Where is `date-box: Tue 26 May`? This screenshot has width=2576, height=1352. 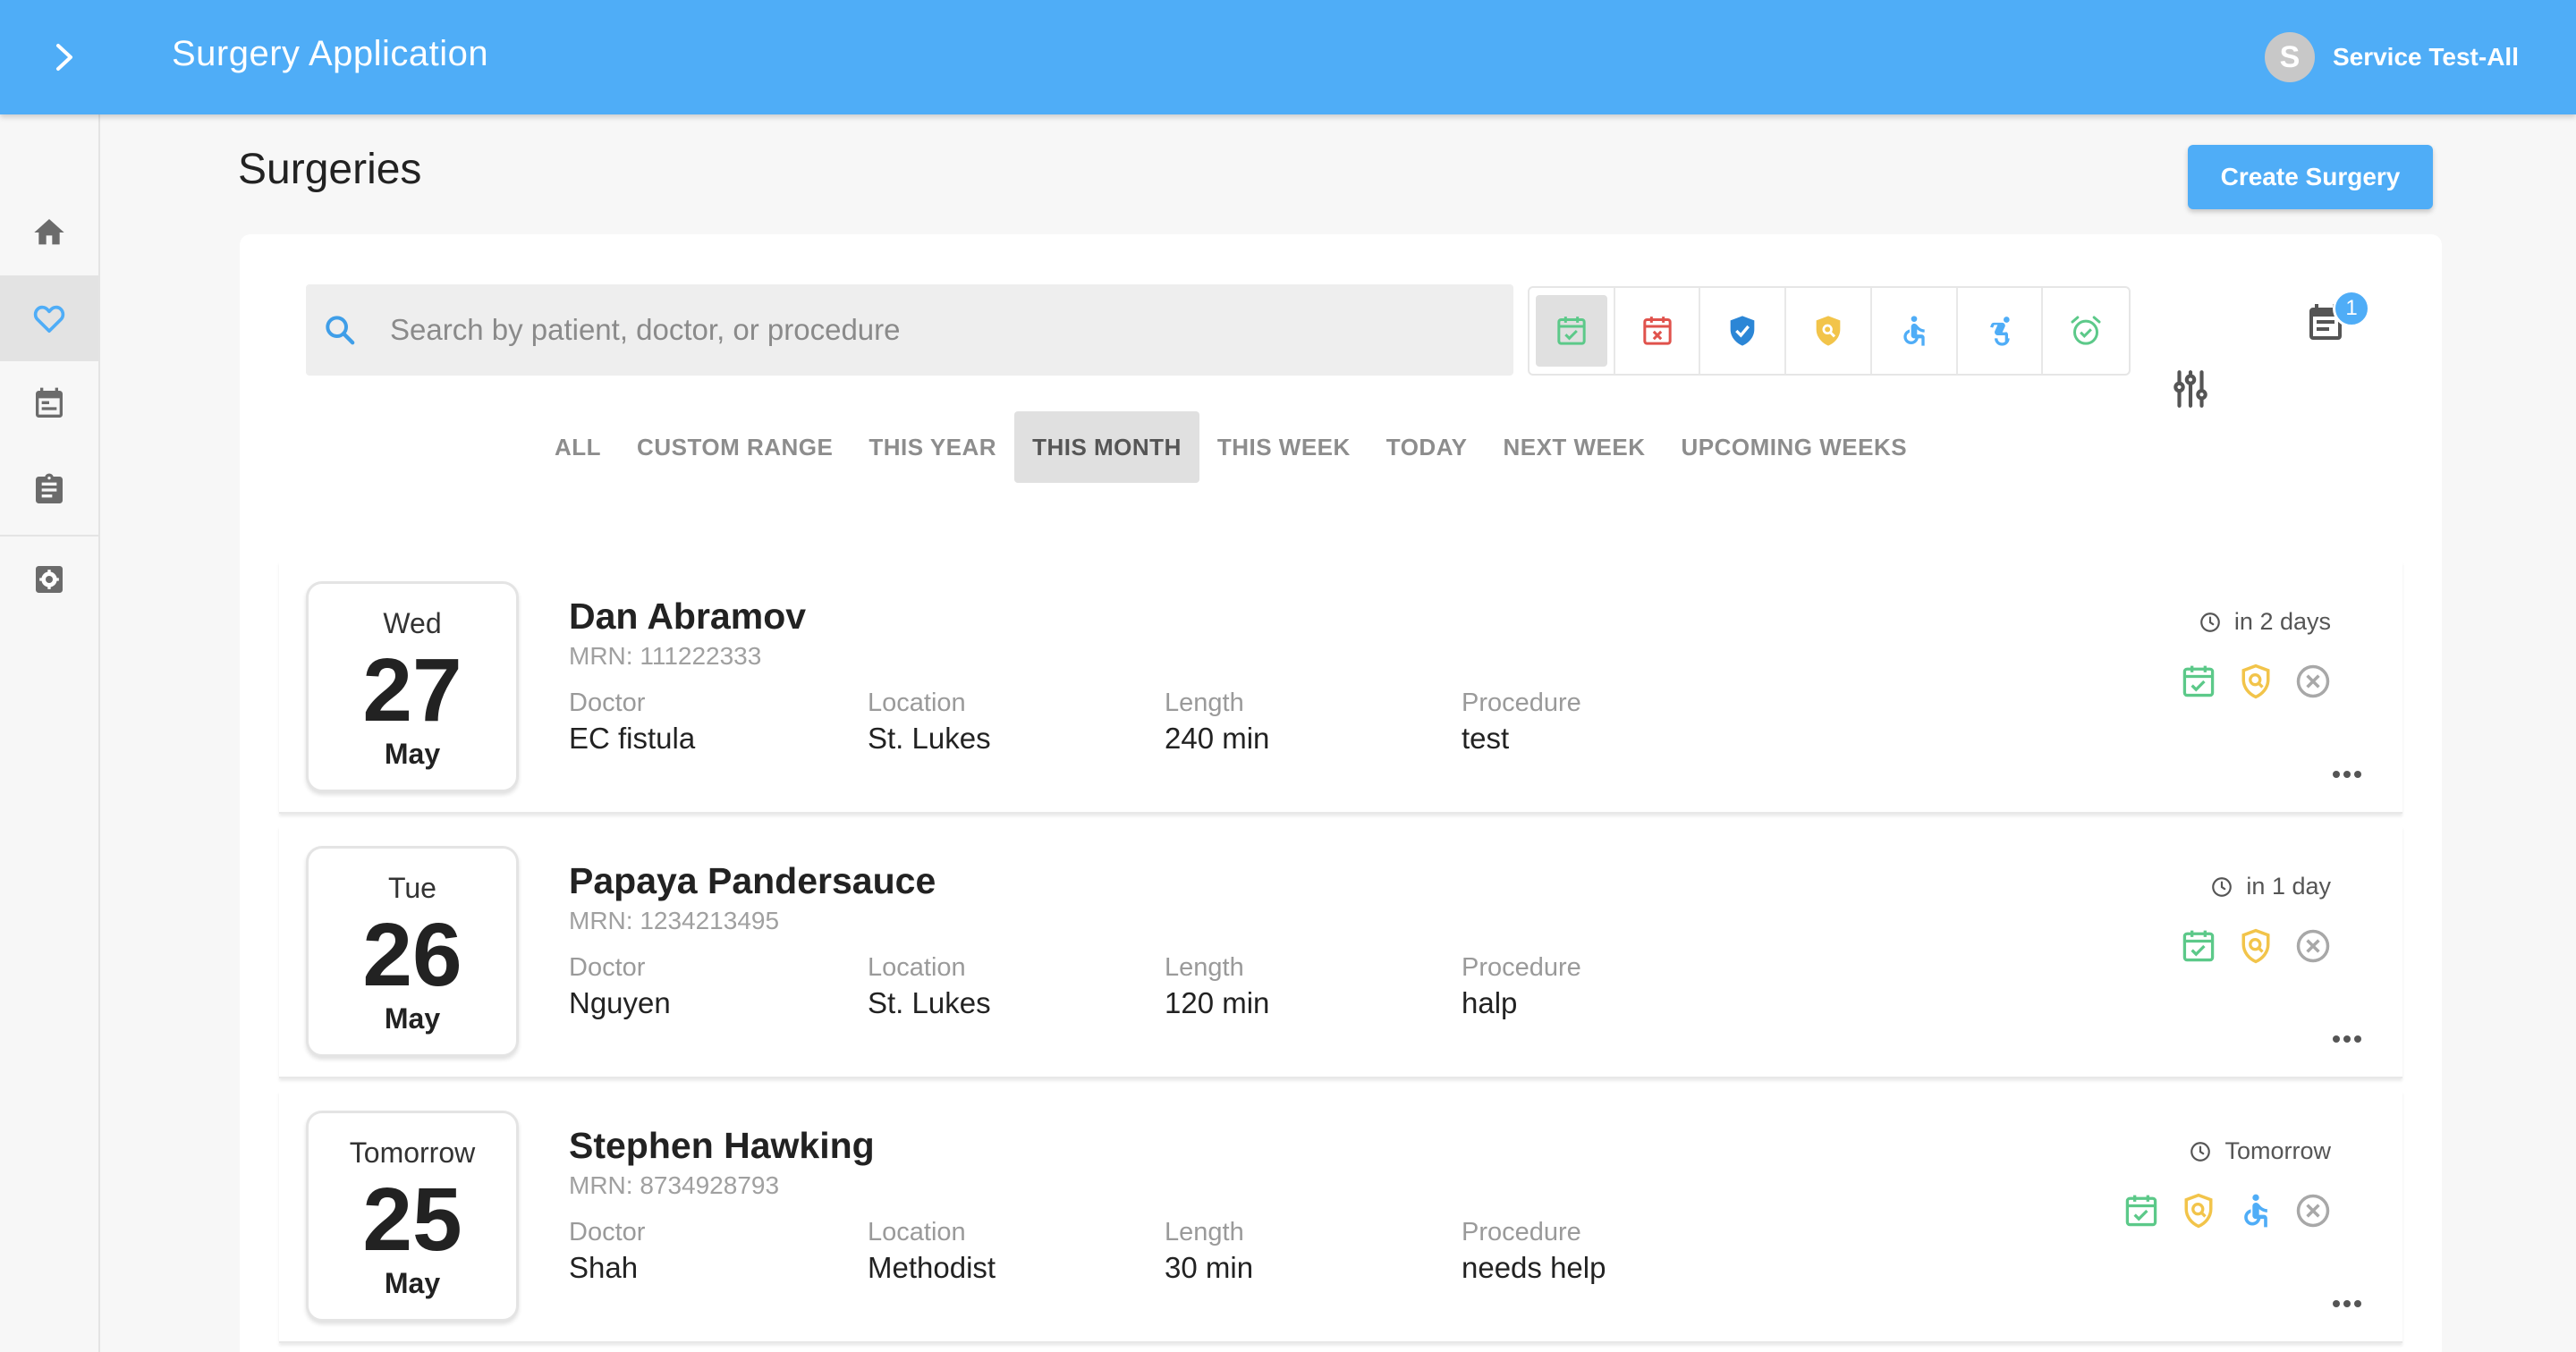
date-box: Tue 26 May is located at coordinates (412, 951).